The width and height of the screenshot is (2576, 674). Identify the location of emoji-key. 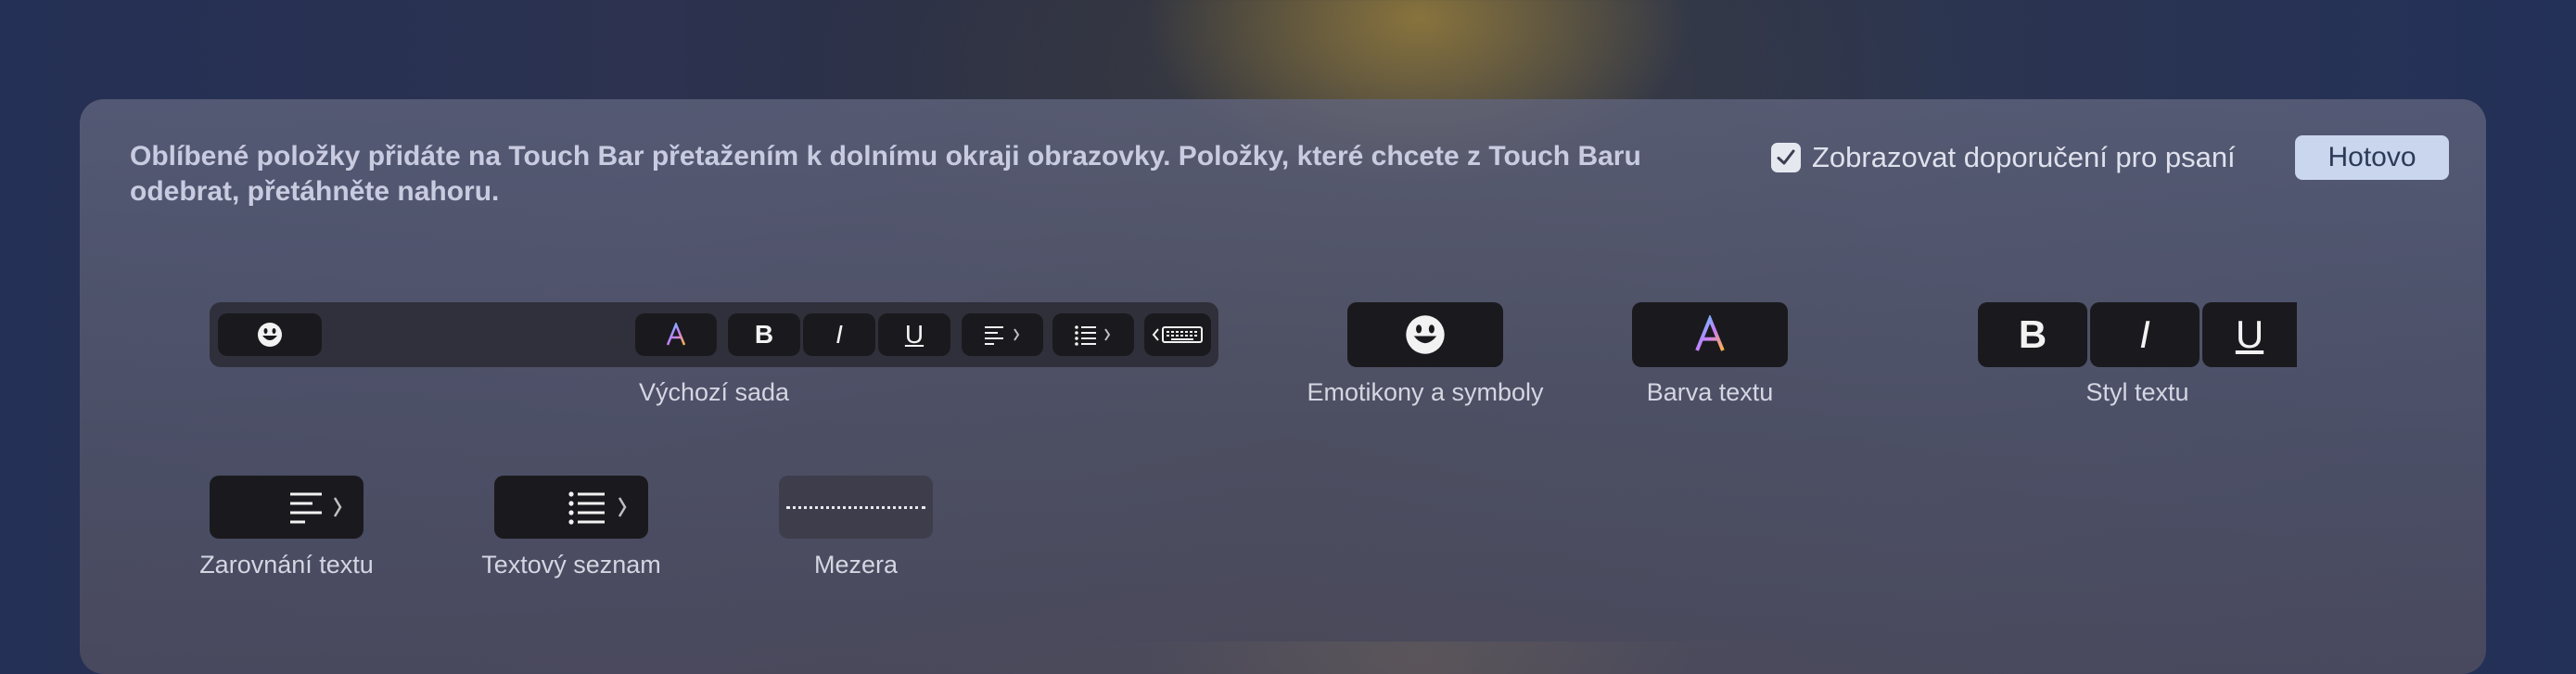
(270, 335).